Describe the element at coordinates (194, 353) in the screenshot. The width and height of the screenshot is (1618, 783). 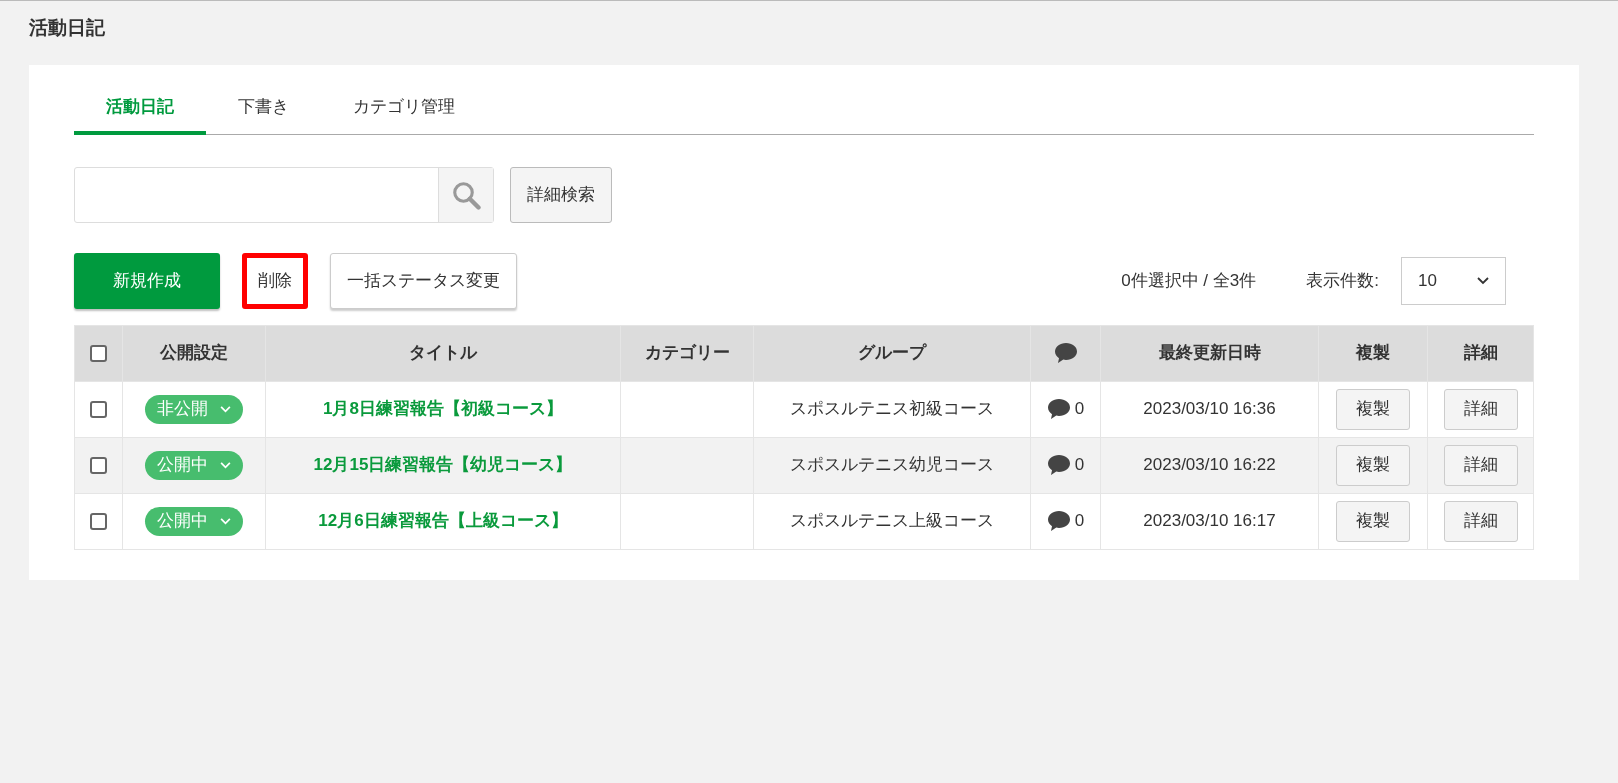
I see `column-header: 公開設定` at that location.